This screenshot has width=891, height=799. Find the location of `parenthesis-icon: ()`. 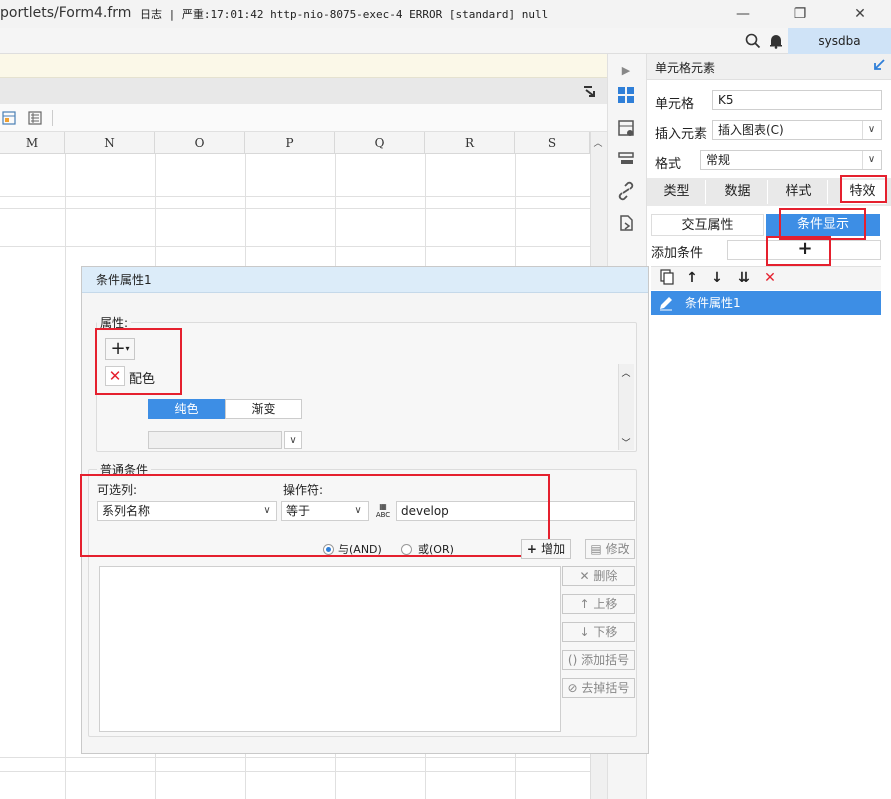

parenthesis-icon: () is located at coordinates (574, 660).